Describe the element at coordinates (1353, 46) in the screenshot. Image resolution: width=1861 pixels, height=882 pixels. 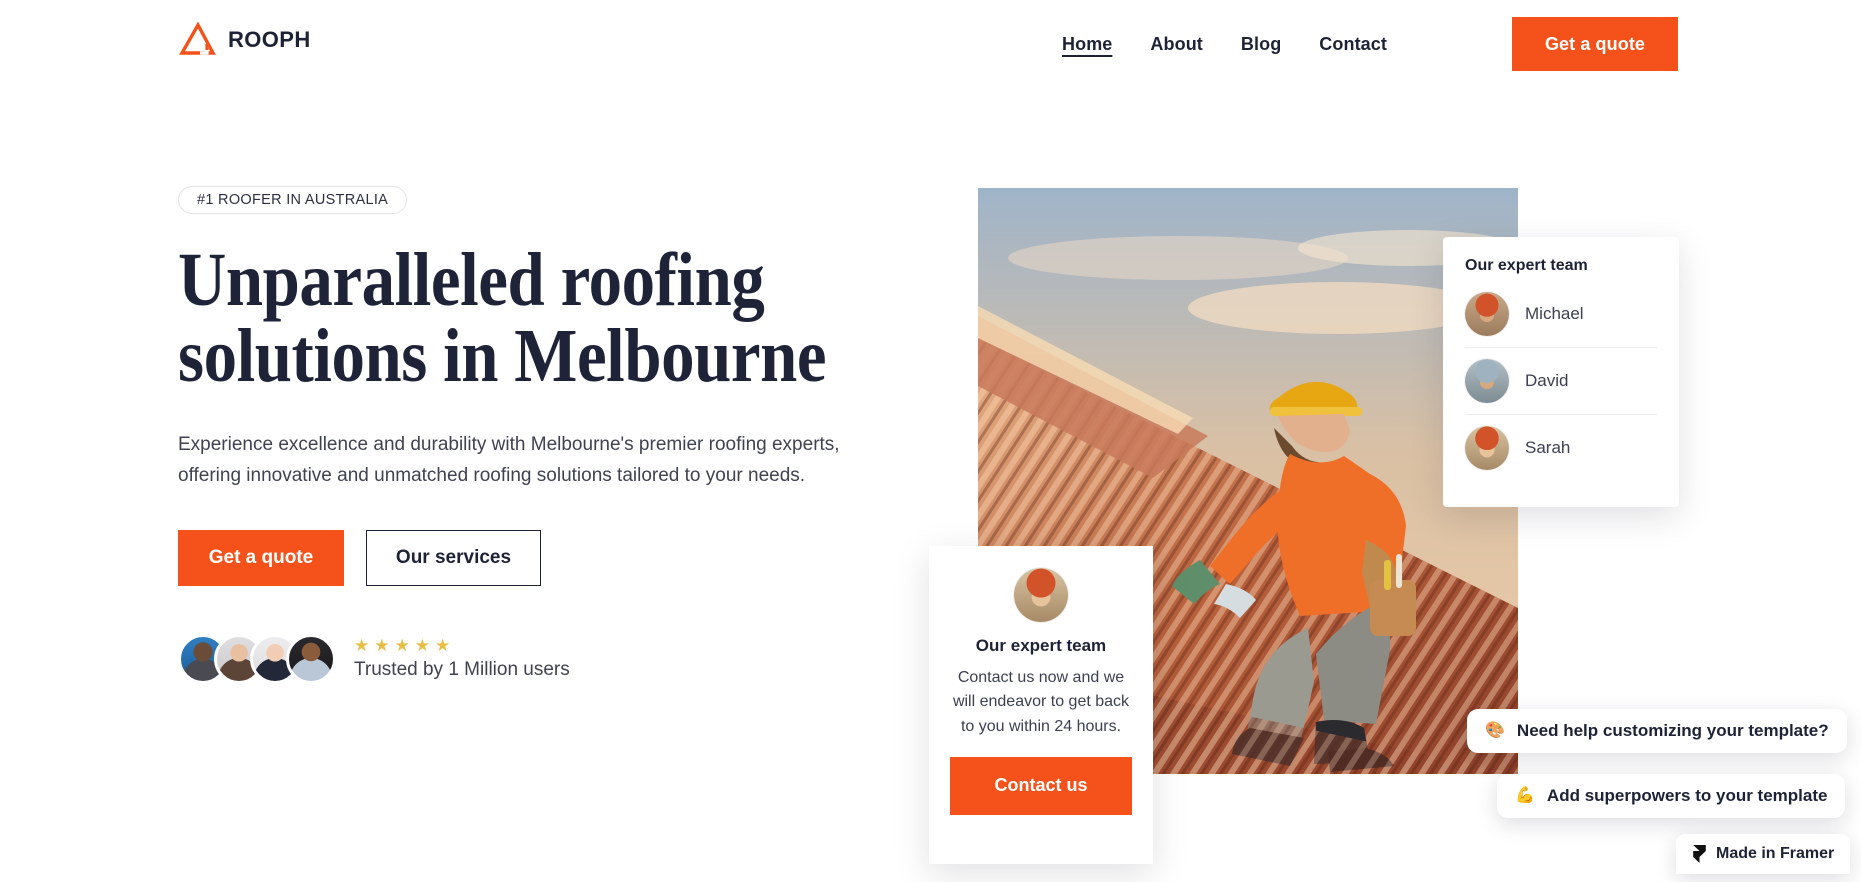
I see `nav-item-contact: Contact` at that location.